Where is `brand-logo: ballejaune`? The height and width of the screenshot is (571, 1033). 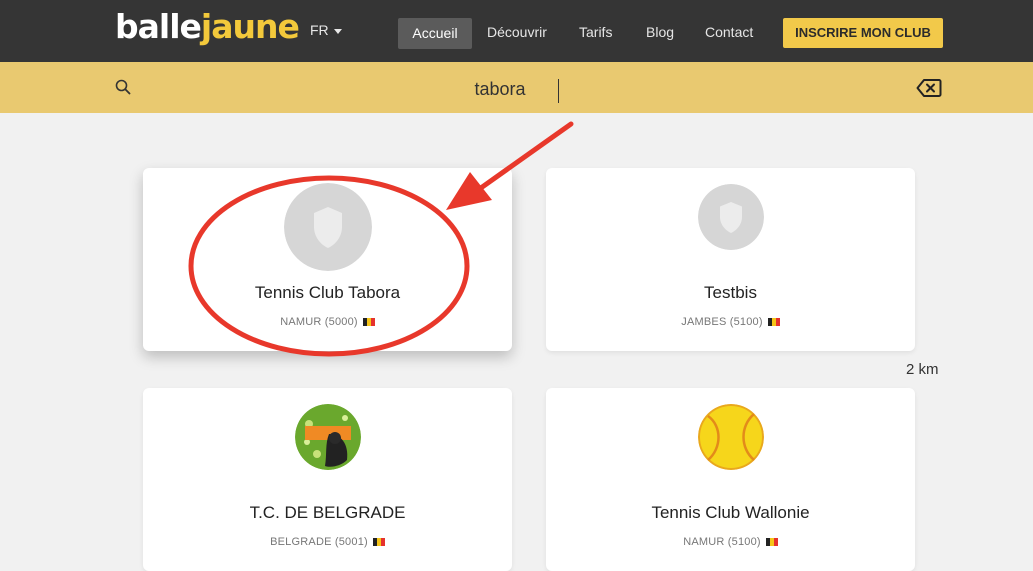
brand-logo: ballejaune is located at coordinates (207, 27).